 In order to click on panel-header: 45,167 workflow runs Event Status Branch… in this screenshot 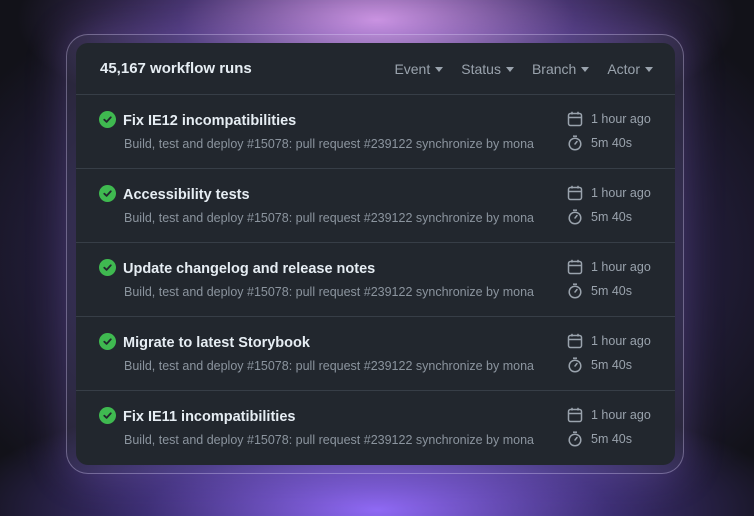, I will do `click(375, 69)`.